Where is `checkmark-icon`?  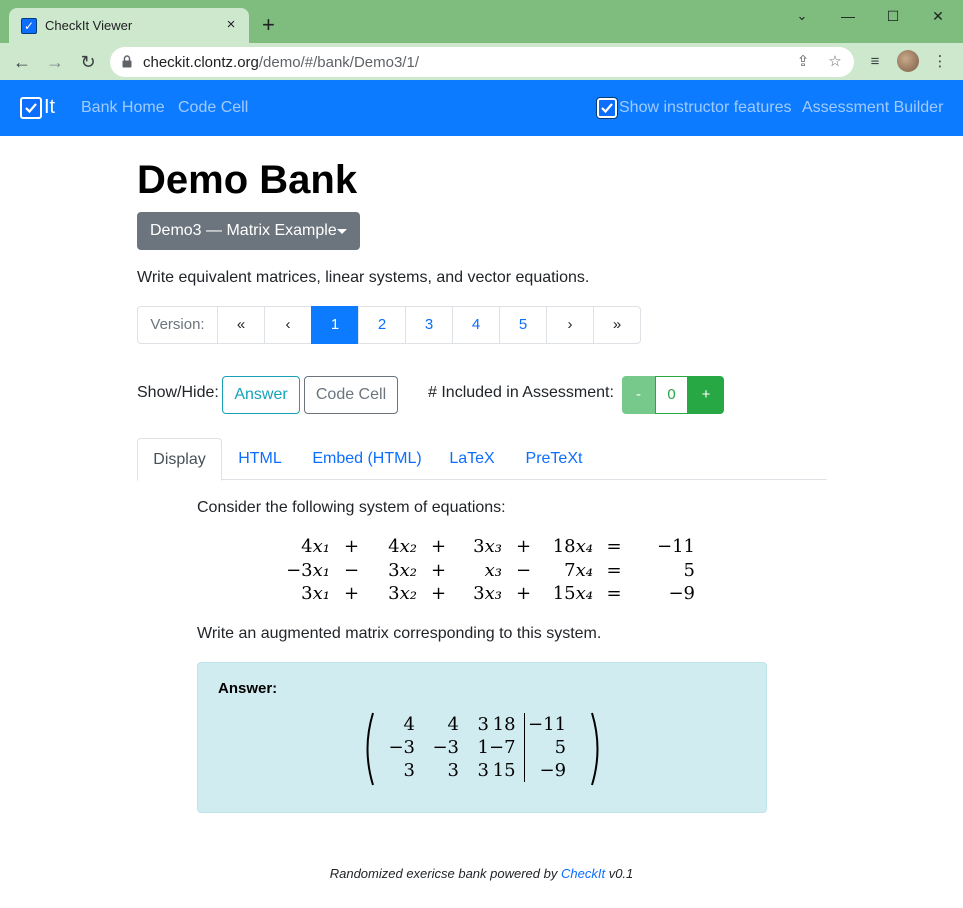
checkmark-icon is located at coordinates (607, 108).